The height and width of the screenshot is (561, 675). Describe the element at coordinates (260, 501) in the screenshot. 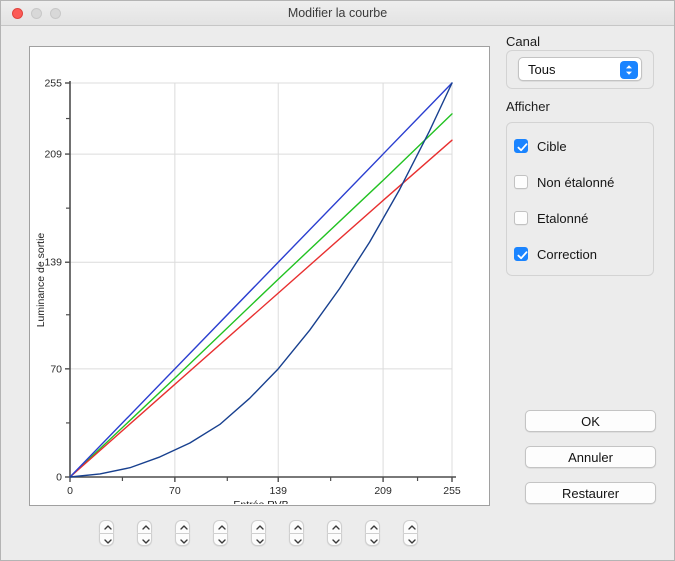

I see `svg-text: Entrée RVB` at that location.